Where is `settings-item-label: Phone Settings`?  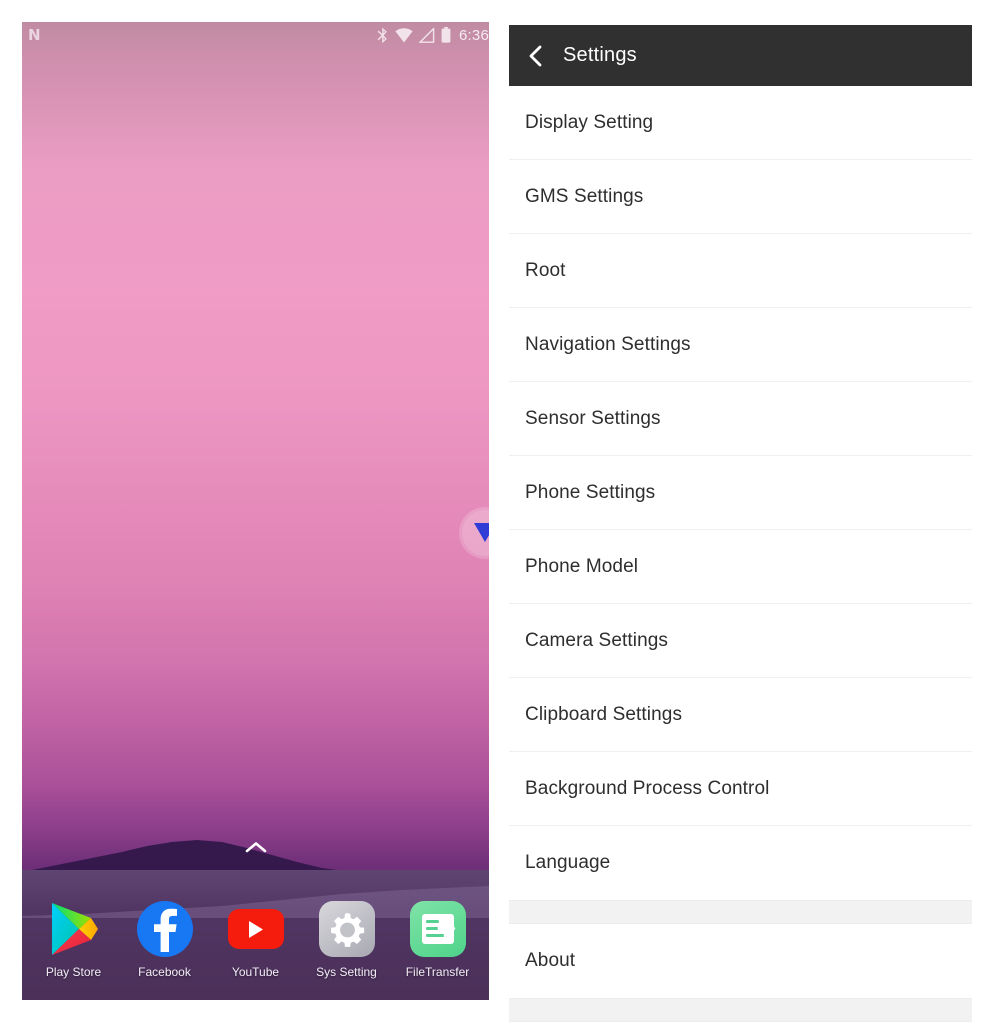
settings-item-label: Phone Settings is located at coordinates (590, 492).